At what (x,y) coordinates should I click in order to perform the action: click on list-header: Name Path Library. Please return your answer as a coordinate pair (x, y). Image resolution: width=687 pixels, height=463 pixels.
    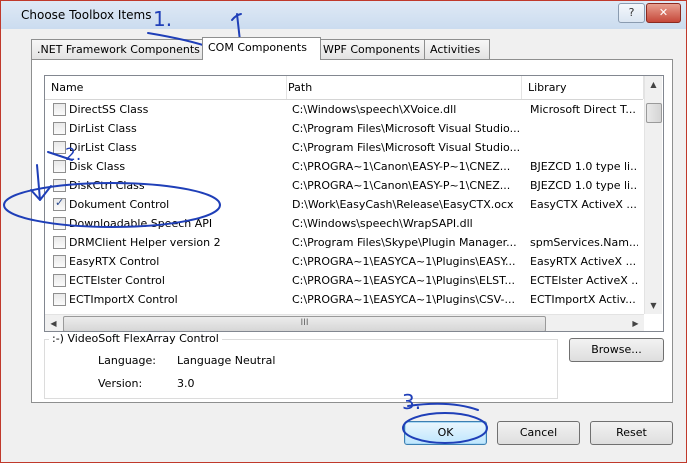
    Looking at the image, I should click on (344, 88).